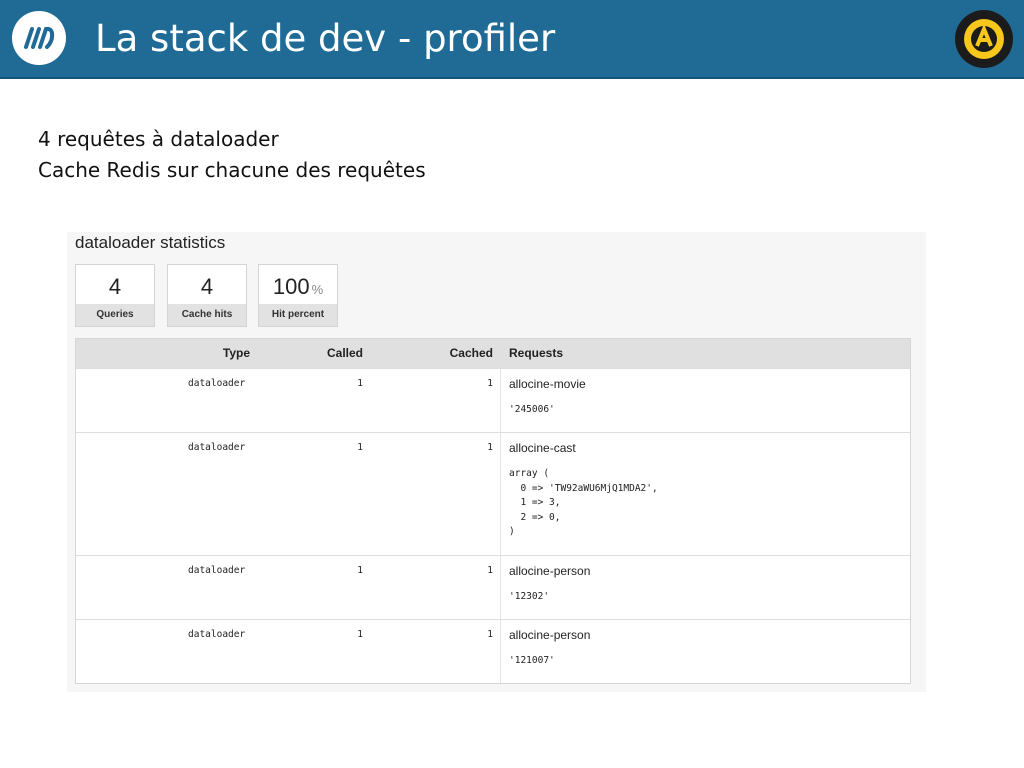 The image size is (1024, 768). Describe the element at coordinates (532, 660) in the screenshot. I see `cell-request-args: '121007'` at that location.